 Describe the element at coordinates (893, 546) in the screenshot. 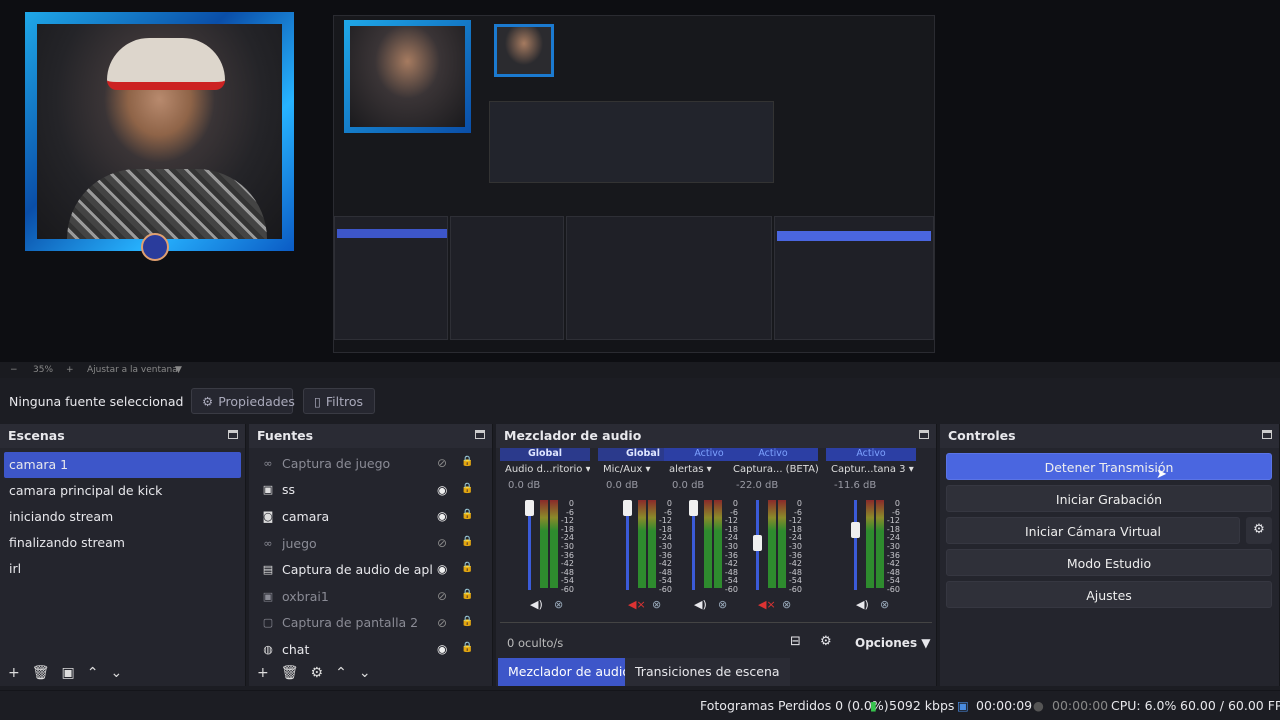

I see `db-scale: 0 -6 -12 -18 -24 -30 -36 -42 -48 -54 -60` at that location.